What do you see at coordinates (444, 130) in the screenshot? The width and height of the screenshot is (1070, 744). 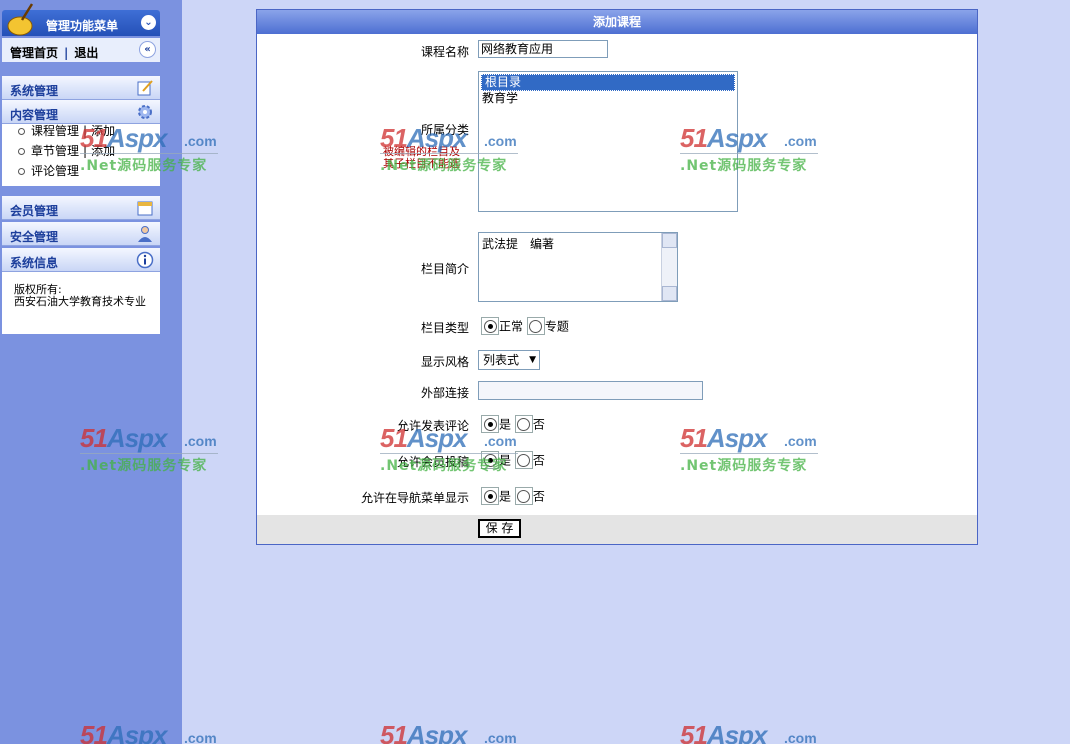 I see `category-label: 所属分类` at bounding box center [444, 130].